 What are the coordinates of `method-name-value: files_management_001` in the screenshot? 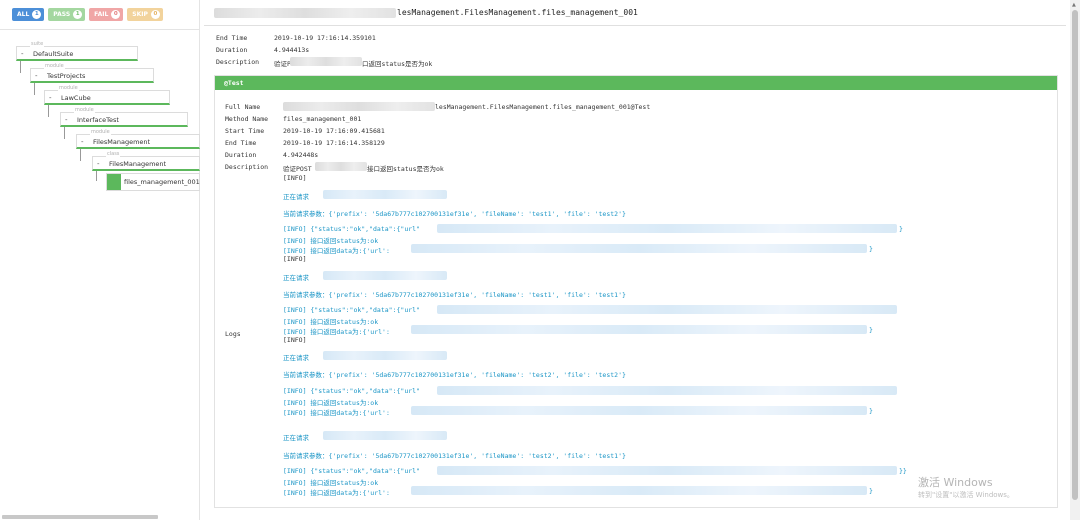 It's located at (322, 119).